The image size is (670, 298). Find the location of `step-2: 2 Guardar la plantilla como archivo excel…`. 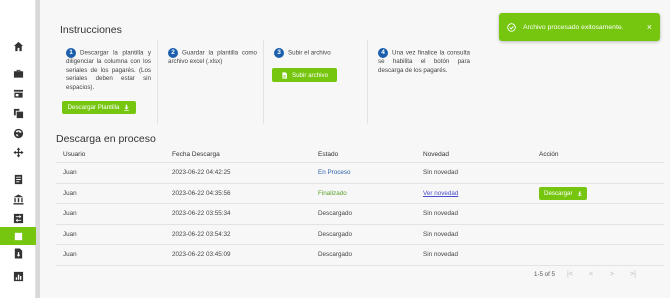

step-2: 2 Guardar la plantilla como archivo excel… is located at coordinates (211, 82).